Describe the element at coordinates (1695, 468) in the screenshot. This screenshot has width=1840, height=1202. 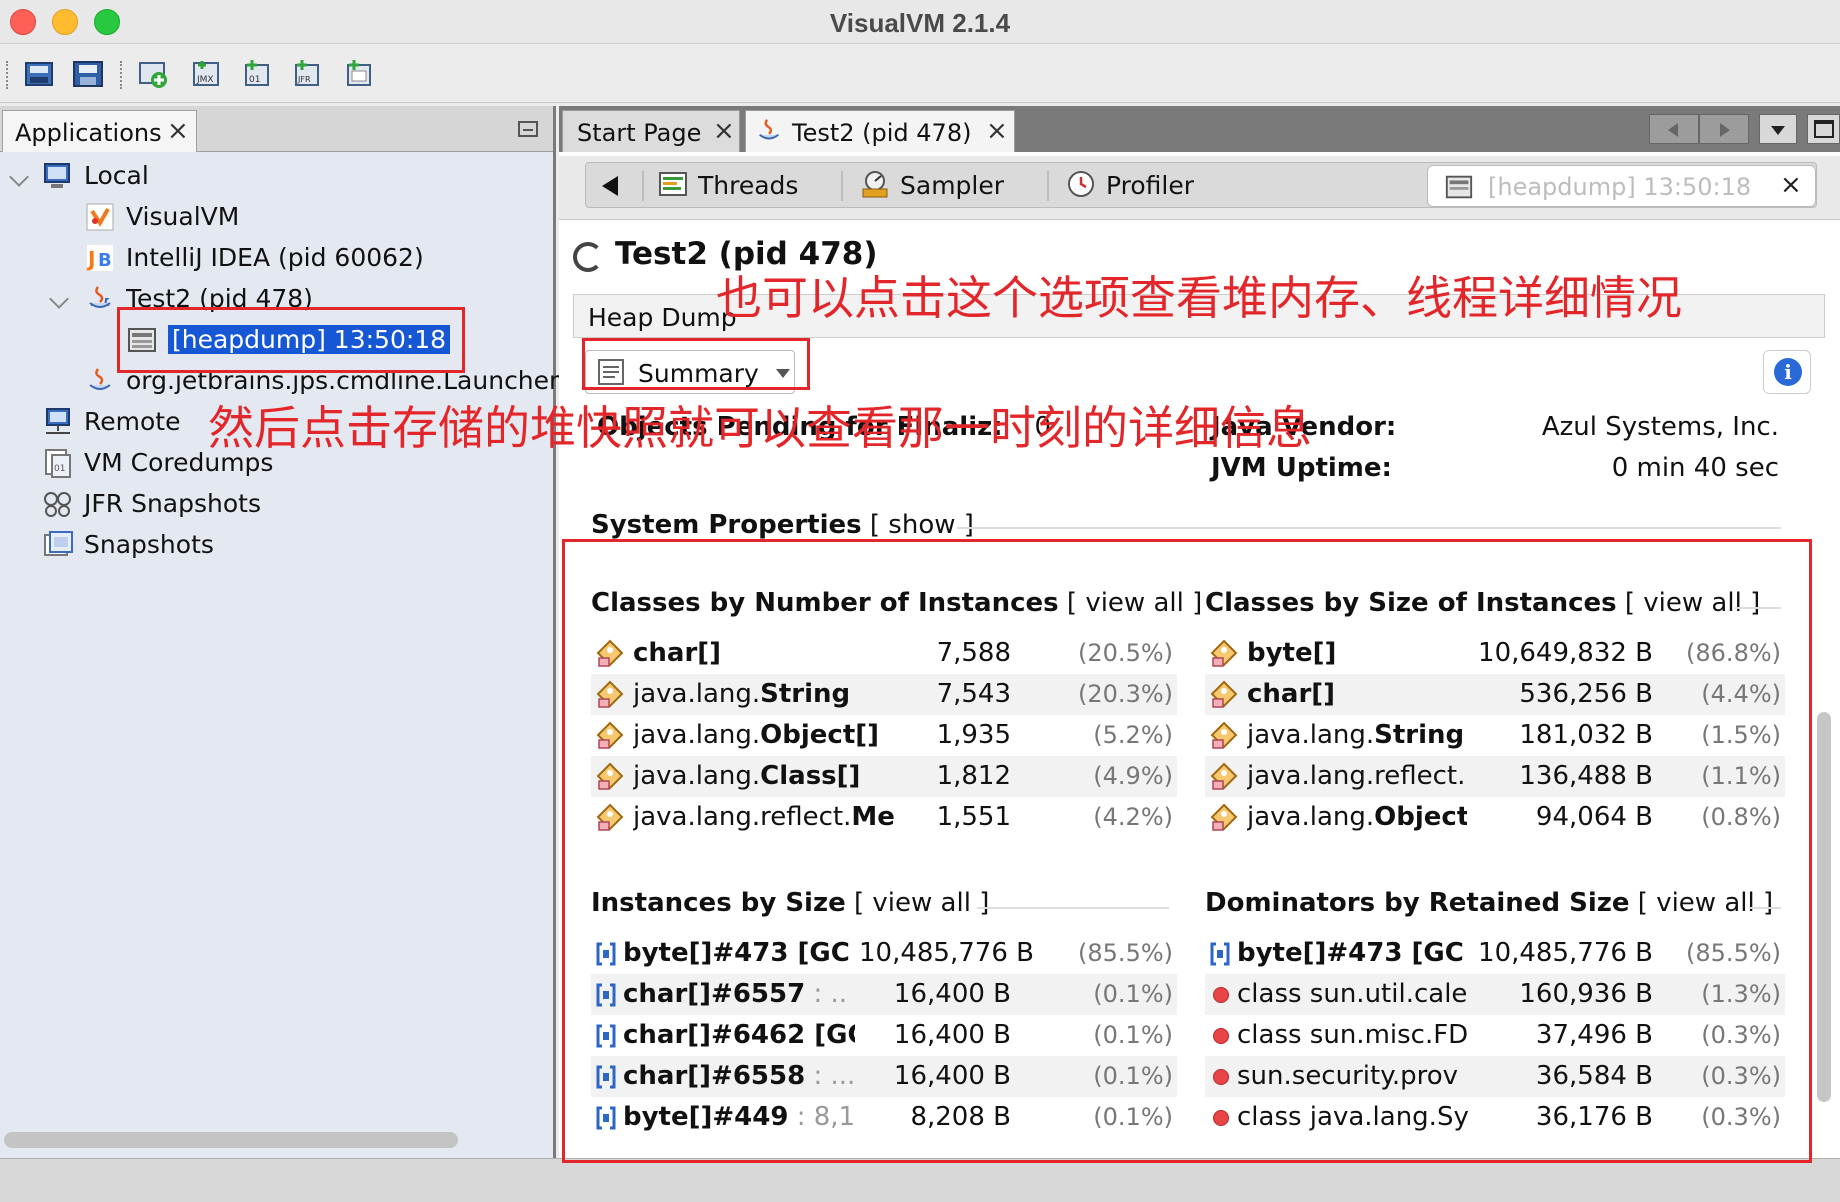
I see `jvm-uptime-value: 0 min 40 sec` at that location.